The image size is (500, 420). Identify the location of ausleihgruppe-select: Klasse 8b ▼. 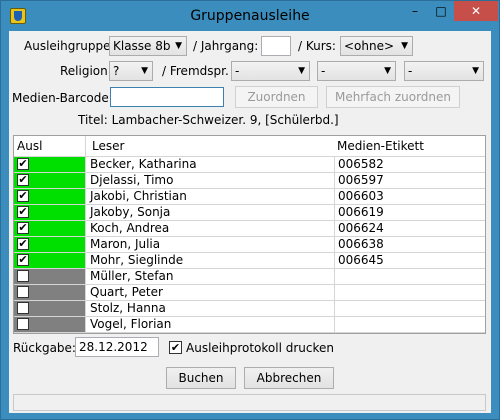
(148, 46).